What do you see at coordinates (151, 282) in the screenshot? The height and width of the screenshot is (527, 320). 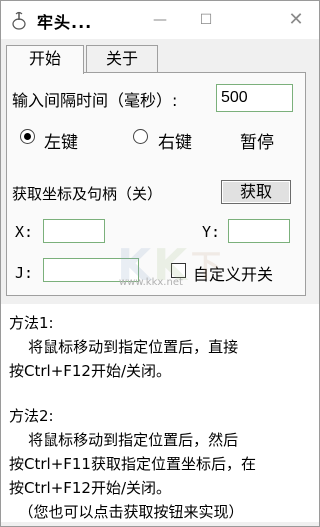 I see `watermark-text: www.kkx.net` at bounding box center [151, 282].